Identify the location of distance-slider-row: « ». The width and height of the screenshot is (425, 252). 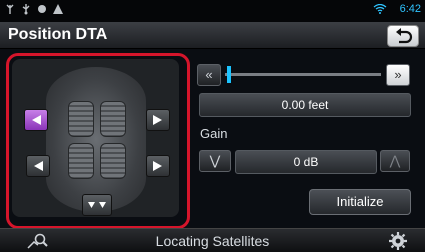
(304, 76).